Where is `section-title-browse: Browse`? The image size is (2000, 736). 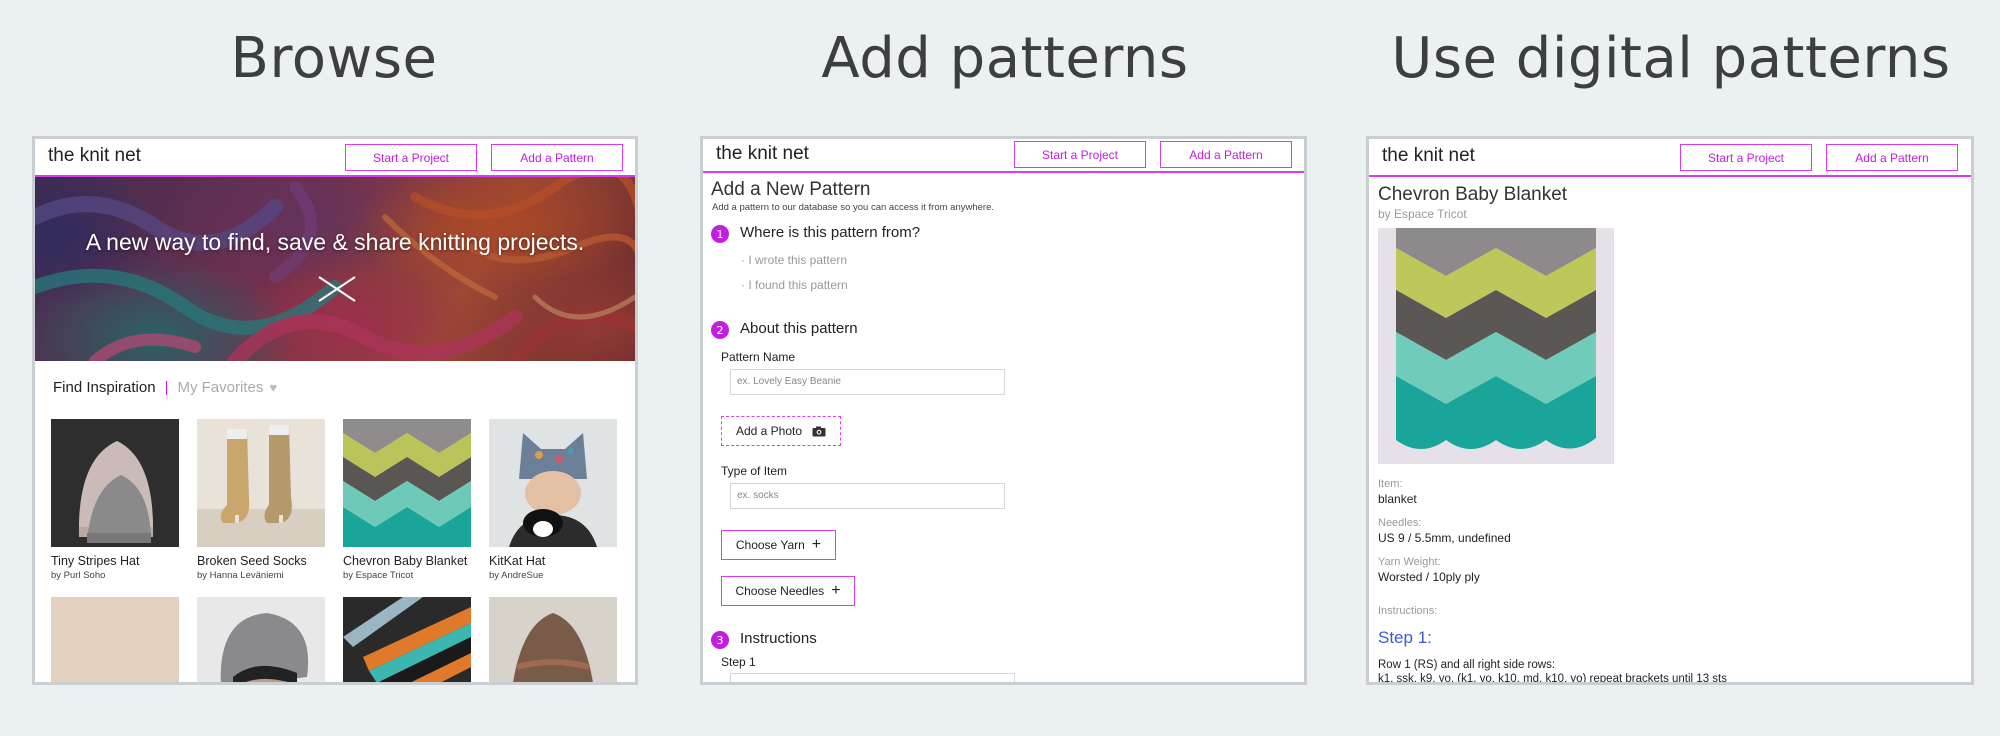
section-title-browse: Browse is located at coordinates (334, 58).